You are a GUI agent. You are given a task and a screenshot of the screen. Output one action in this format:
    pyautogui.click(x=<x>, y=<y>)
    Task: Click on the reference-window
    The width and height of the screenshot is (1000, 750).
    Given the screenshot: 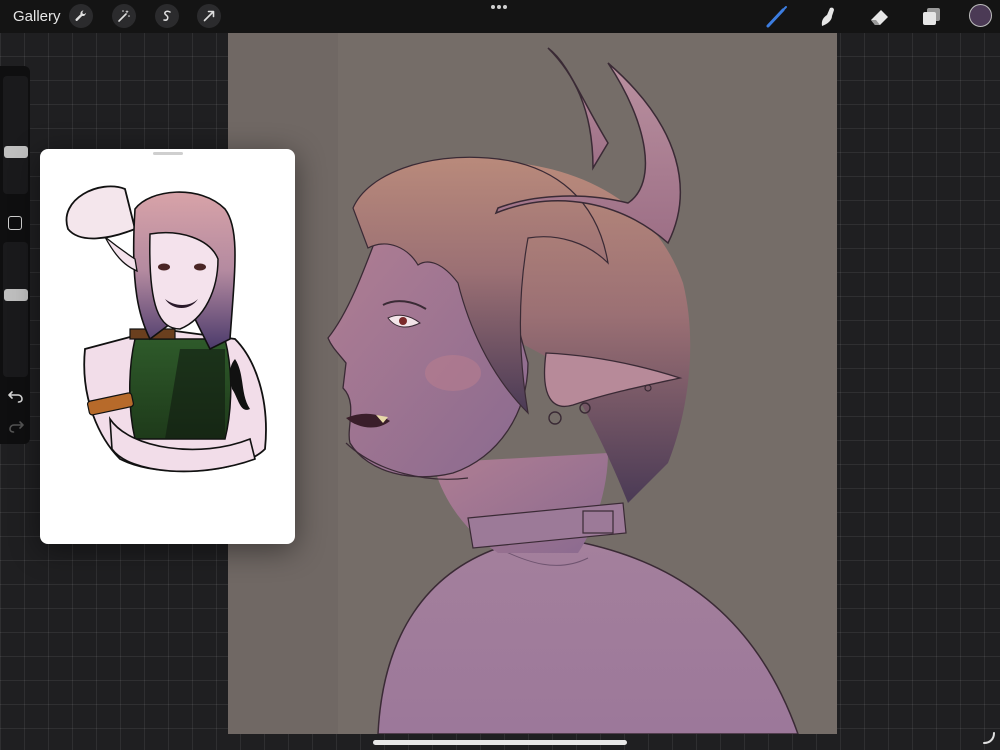 What is the action you would take?
    pyautogui.click(x=167, y=346)
    